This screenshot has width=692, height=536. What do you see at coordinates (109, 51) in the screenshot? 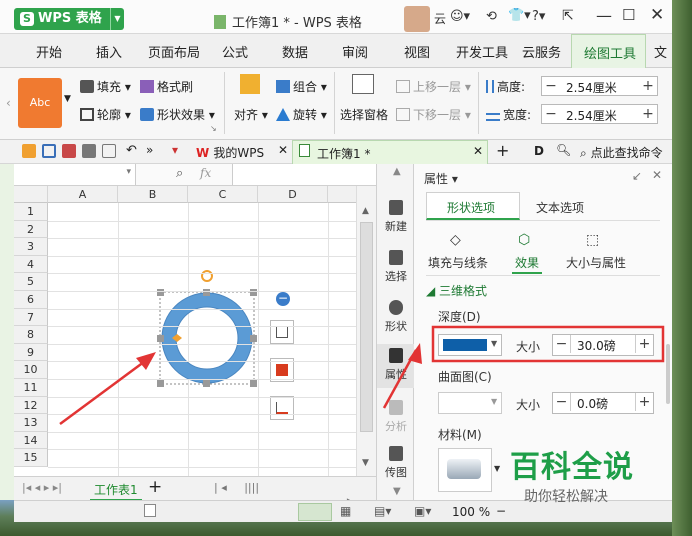
I see `tab-insert: 插入` at bounding box center [109, 51].